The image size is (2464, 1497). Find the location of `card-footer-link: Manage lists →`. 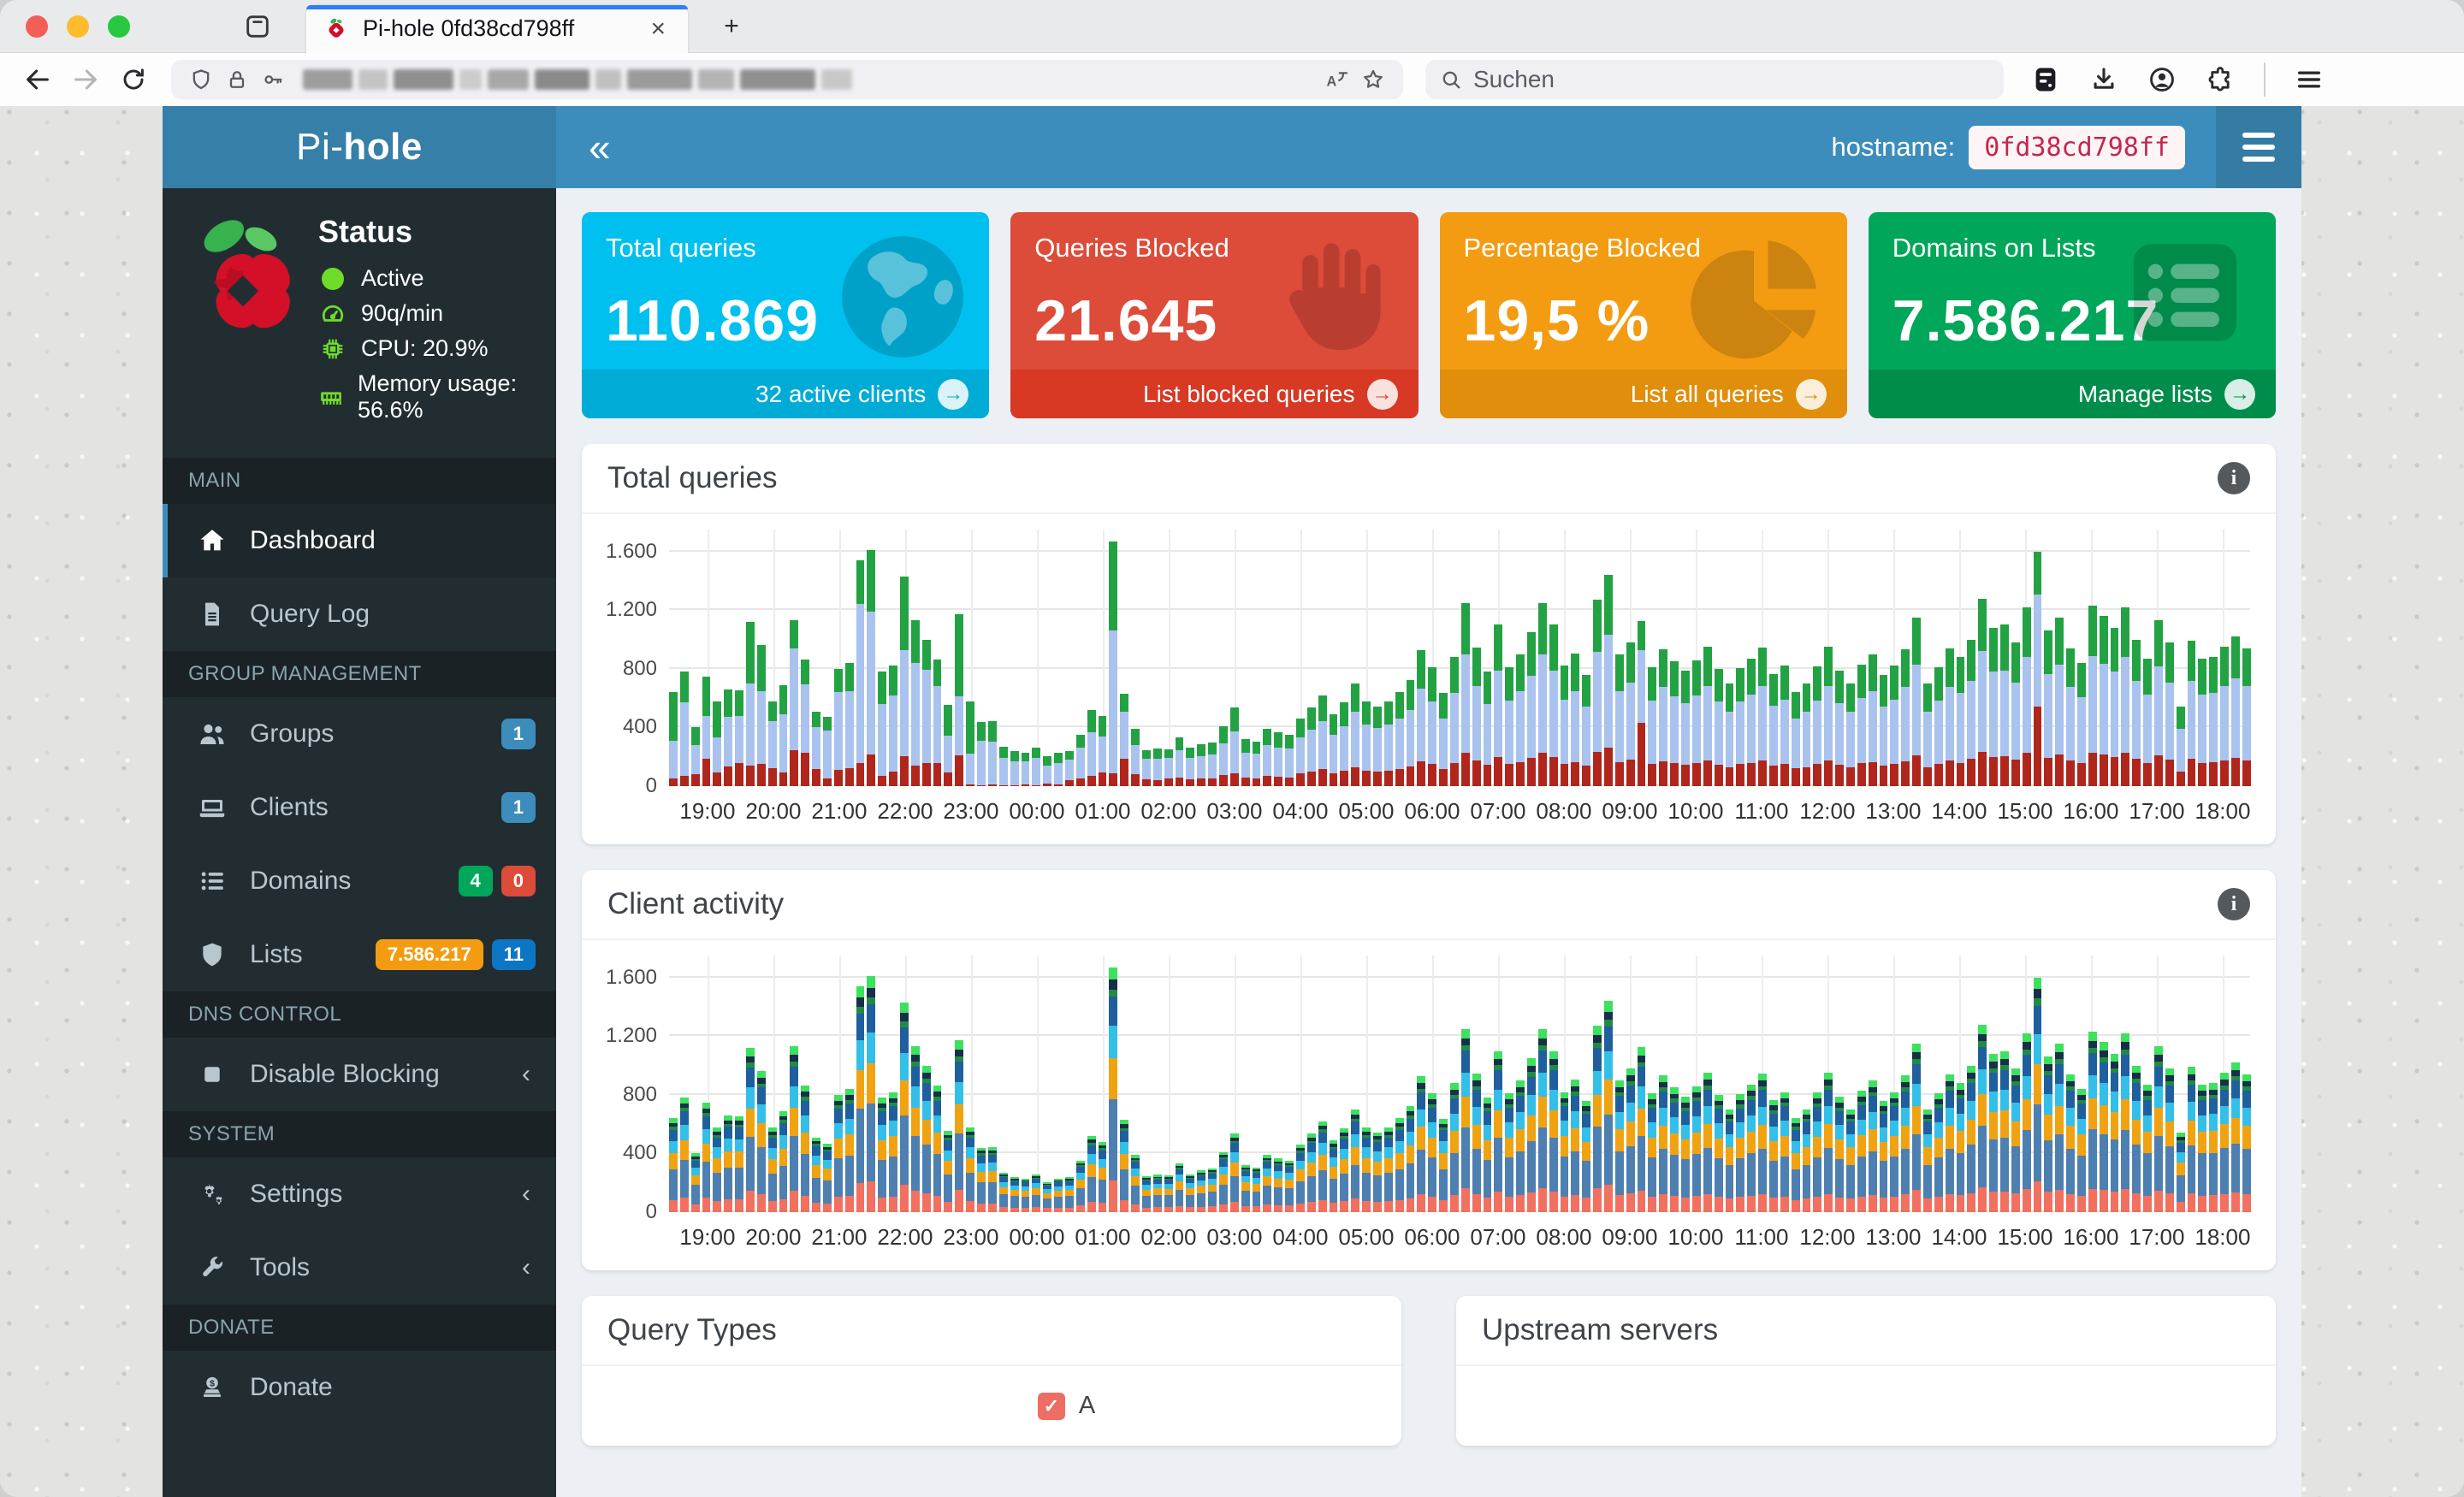

card-footer-link: Manage lists → is located at coordinates (2072, 394).